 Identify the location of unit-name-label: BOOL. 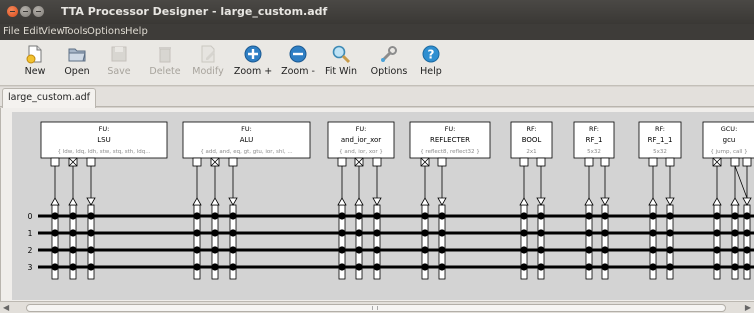
(532, 140).